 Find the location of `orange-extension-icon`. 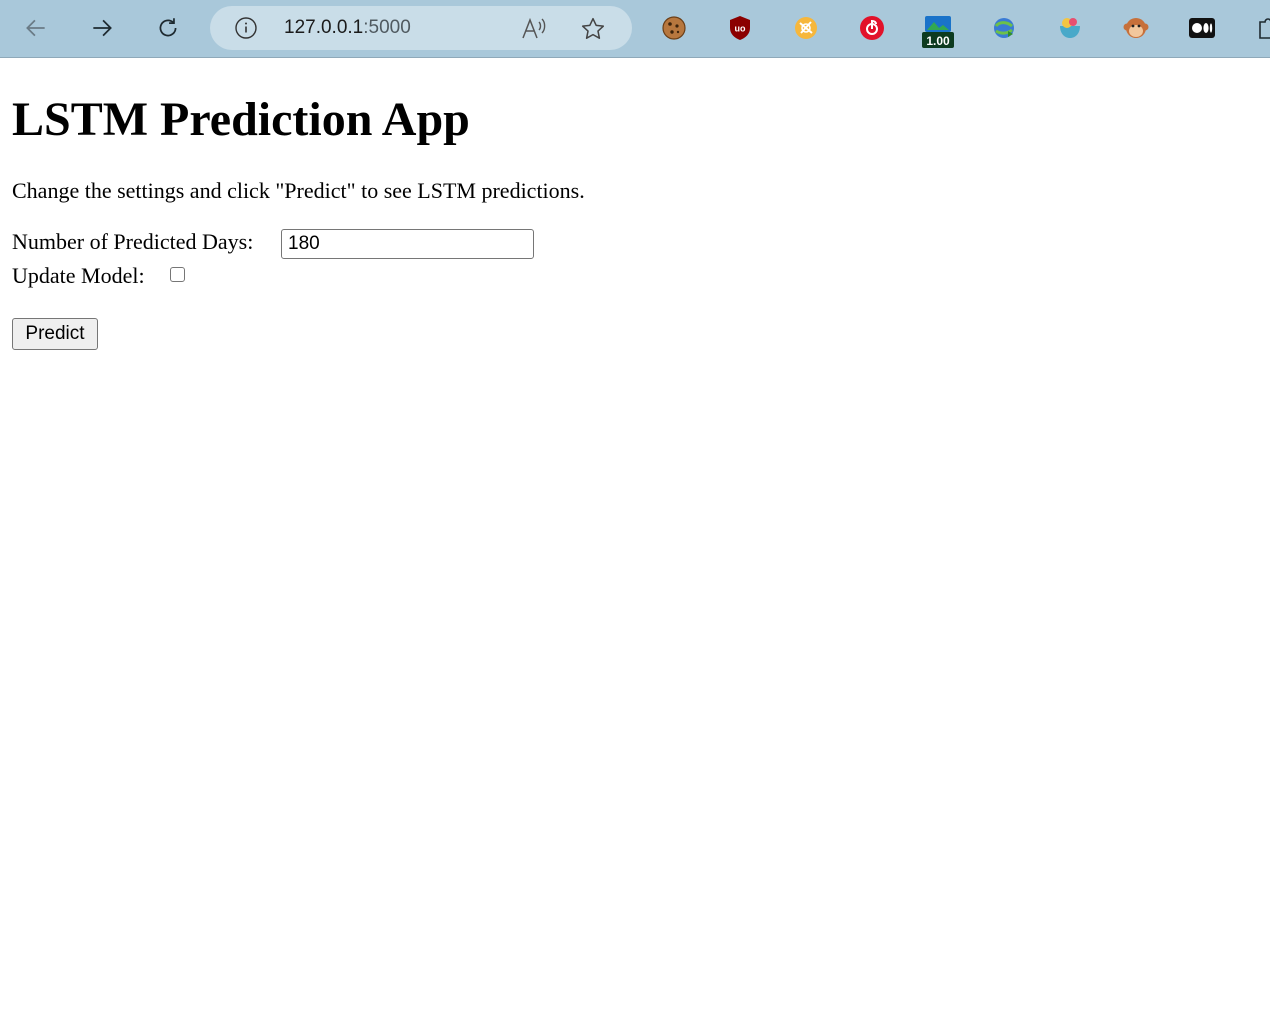

orange-extension-icon is located at coordinates (806, 28).